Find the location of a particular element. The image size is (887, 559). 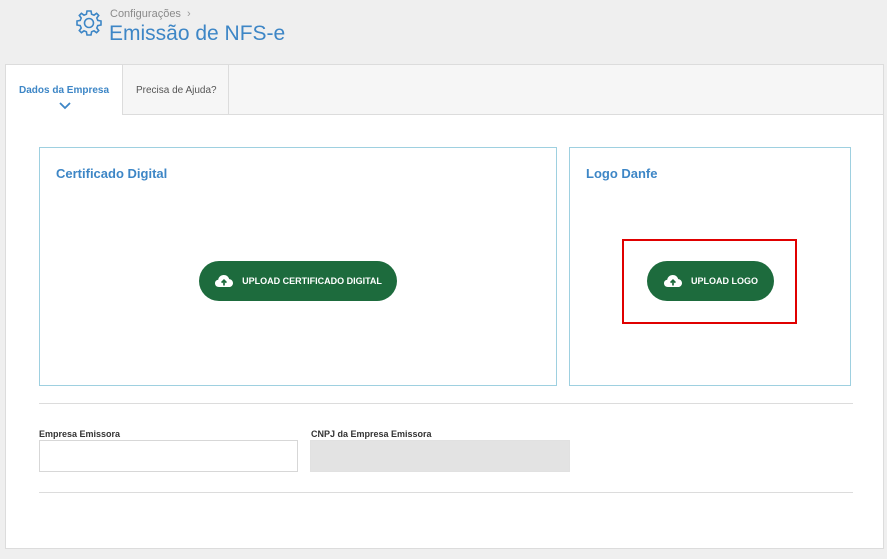

tab-label: Dados da Empresa is located at coordinates (64, 90).